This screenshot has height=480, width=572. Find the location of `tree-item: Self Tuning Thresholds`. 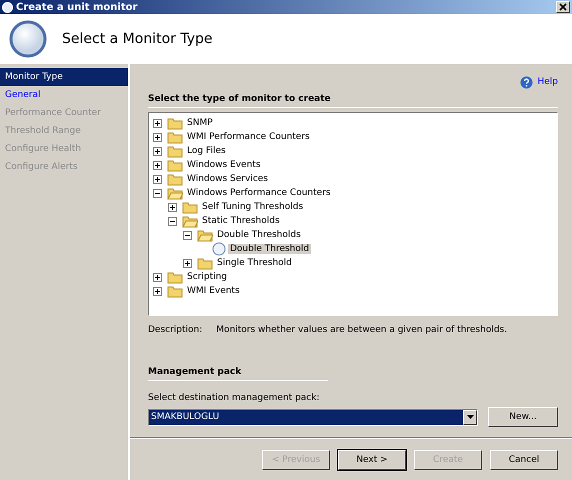

tree-item: Self Tuning Thresholds is located at coordinates (253, 207).